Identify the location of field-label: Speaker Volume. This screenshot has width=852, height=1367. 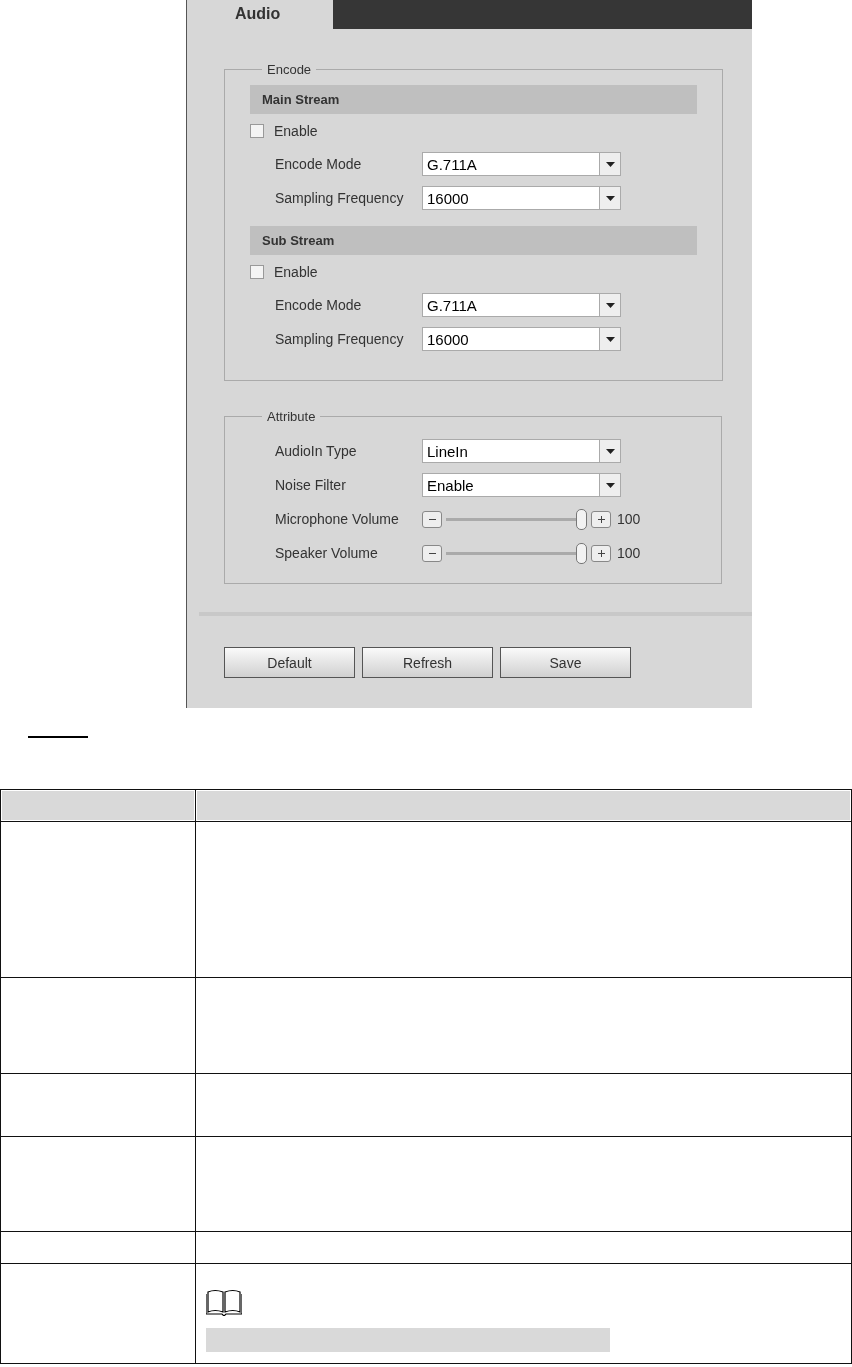
(327, 553).